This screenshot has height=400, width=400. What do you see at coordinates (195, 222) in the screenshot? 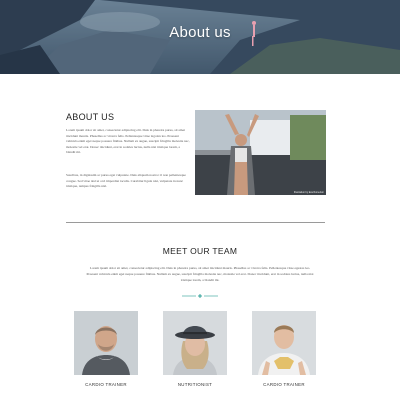
I see `section-divider` at bounding box center [195, 222].